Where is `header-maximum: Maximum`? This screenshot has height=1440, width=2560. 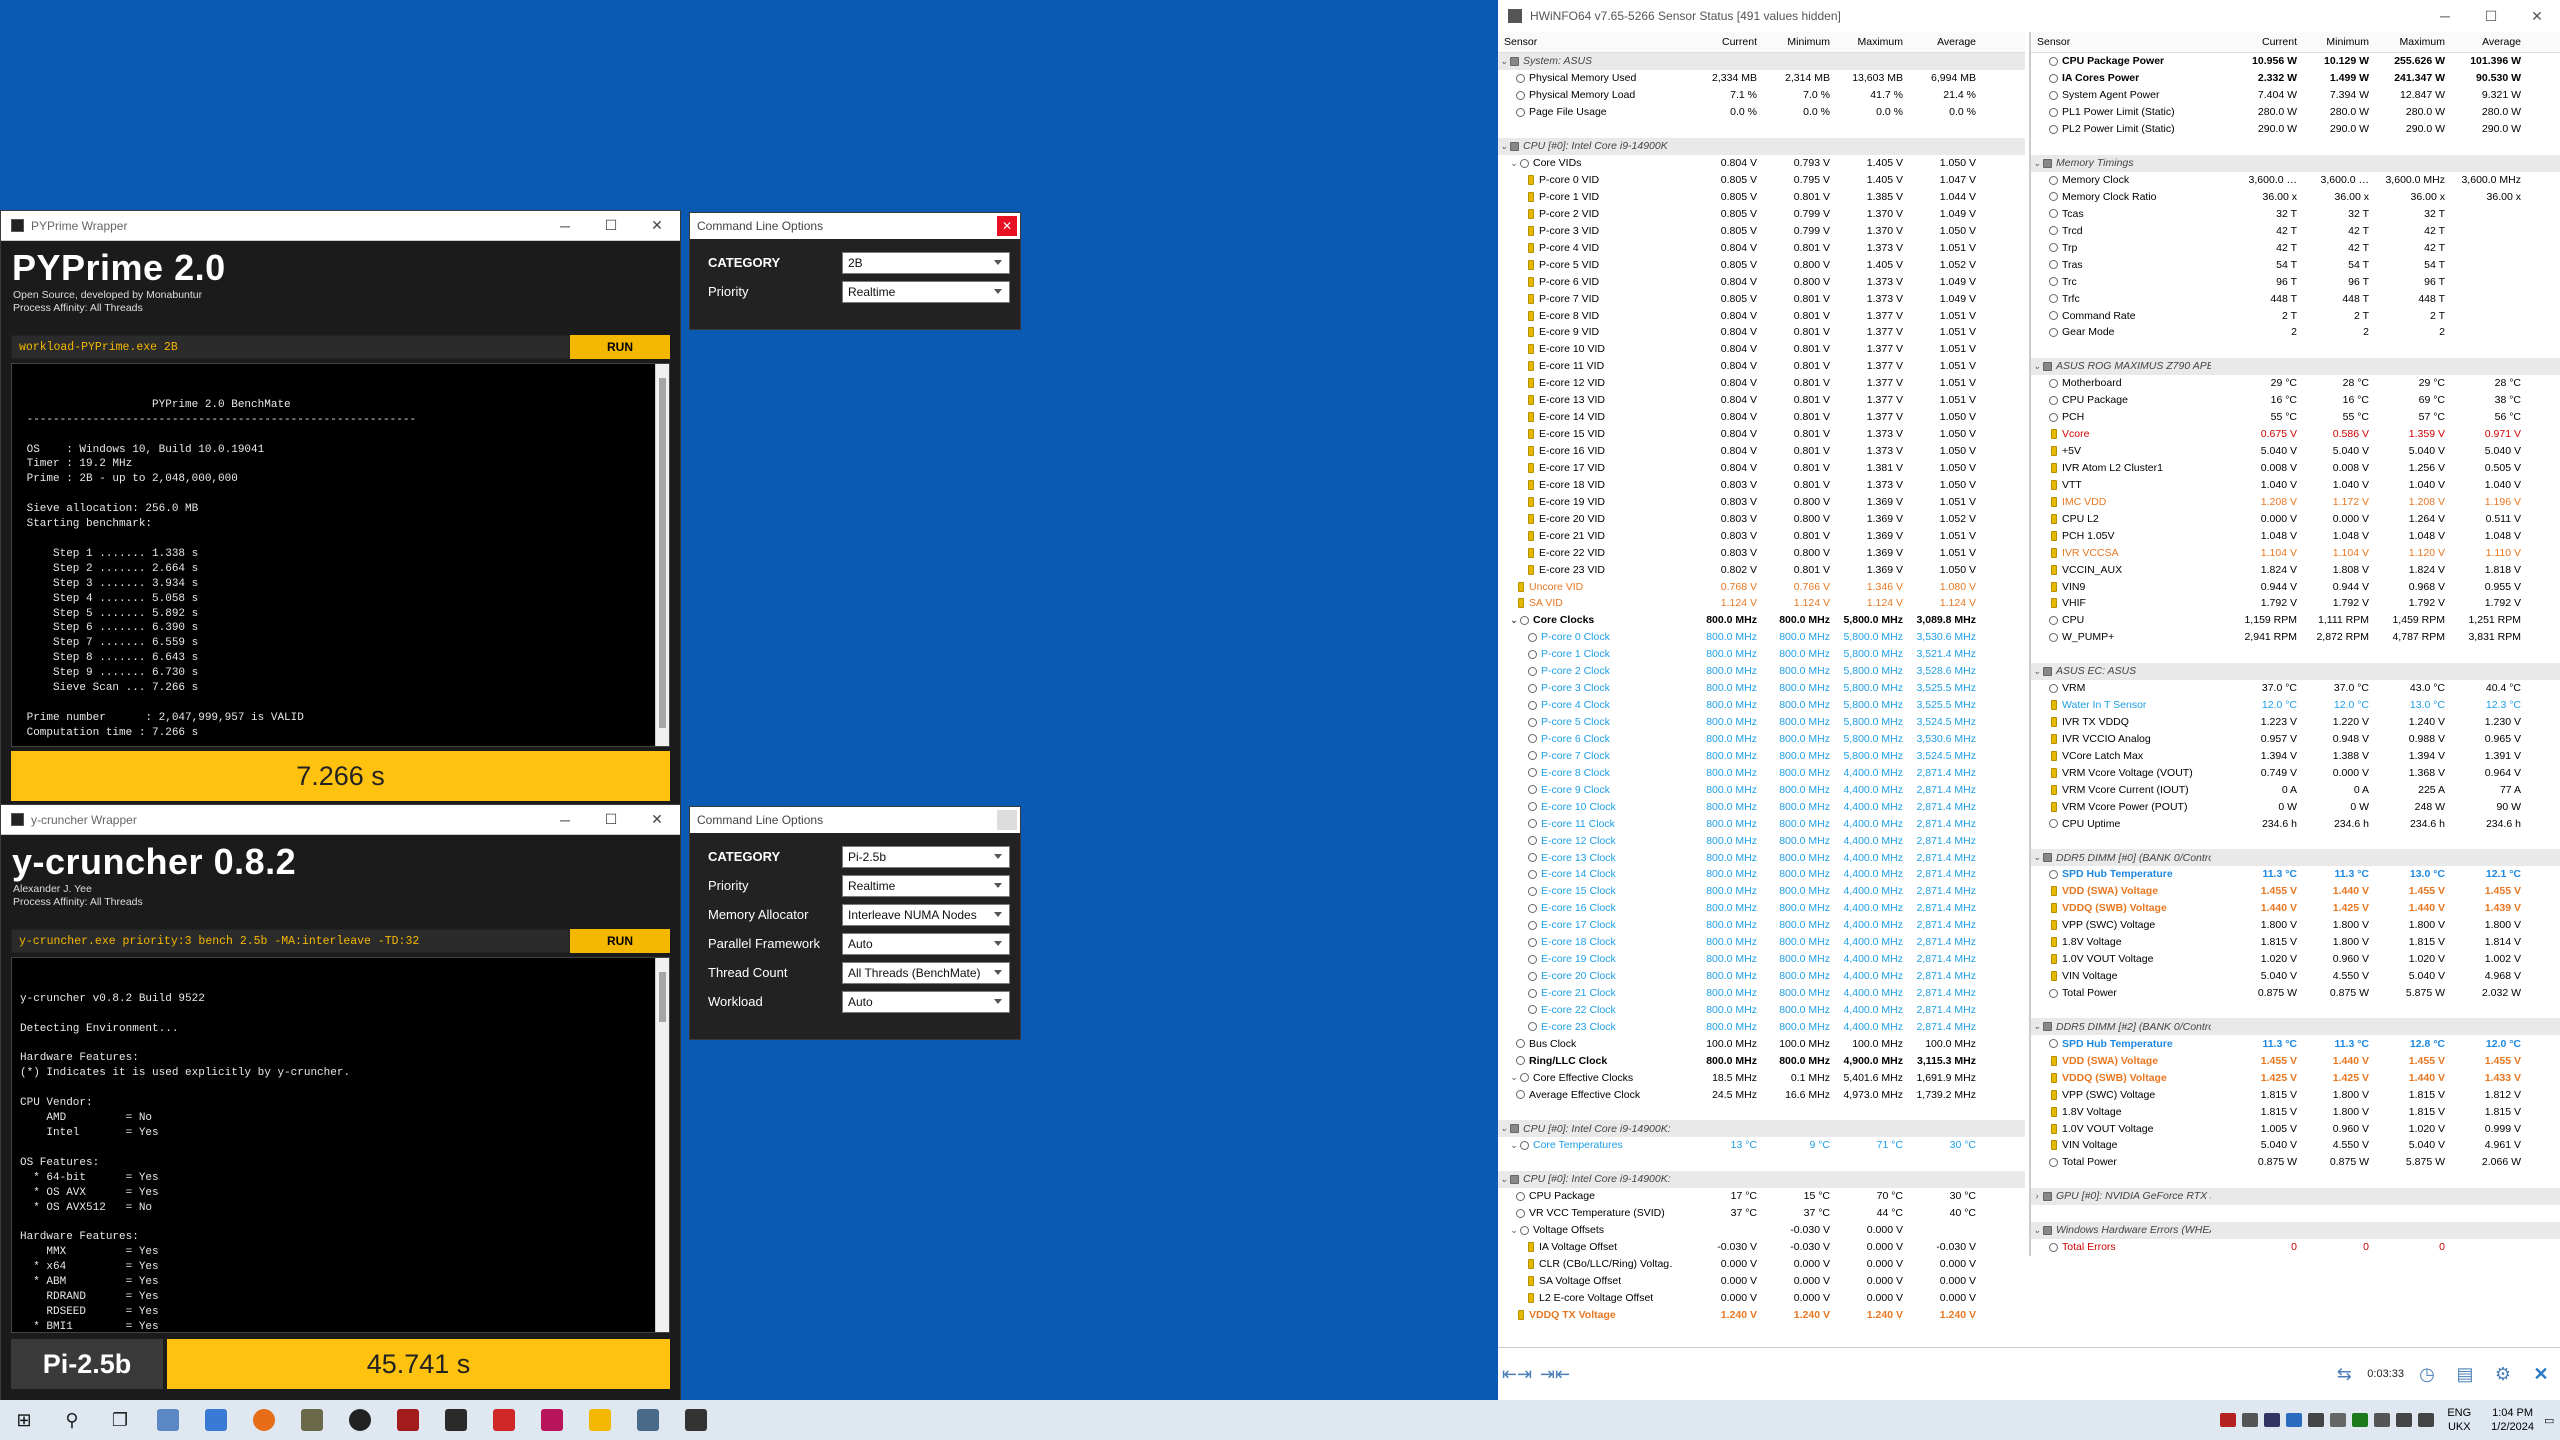
header-maximum: Maximum is located at coordinates (2411, 42).